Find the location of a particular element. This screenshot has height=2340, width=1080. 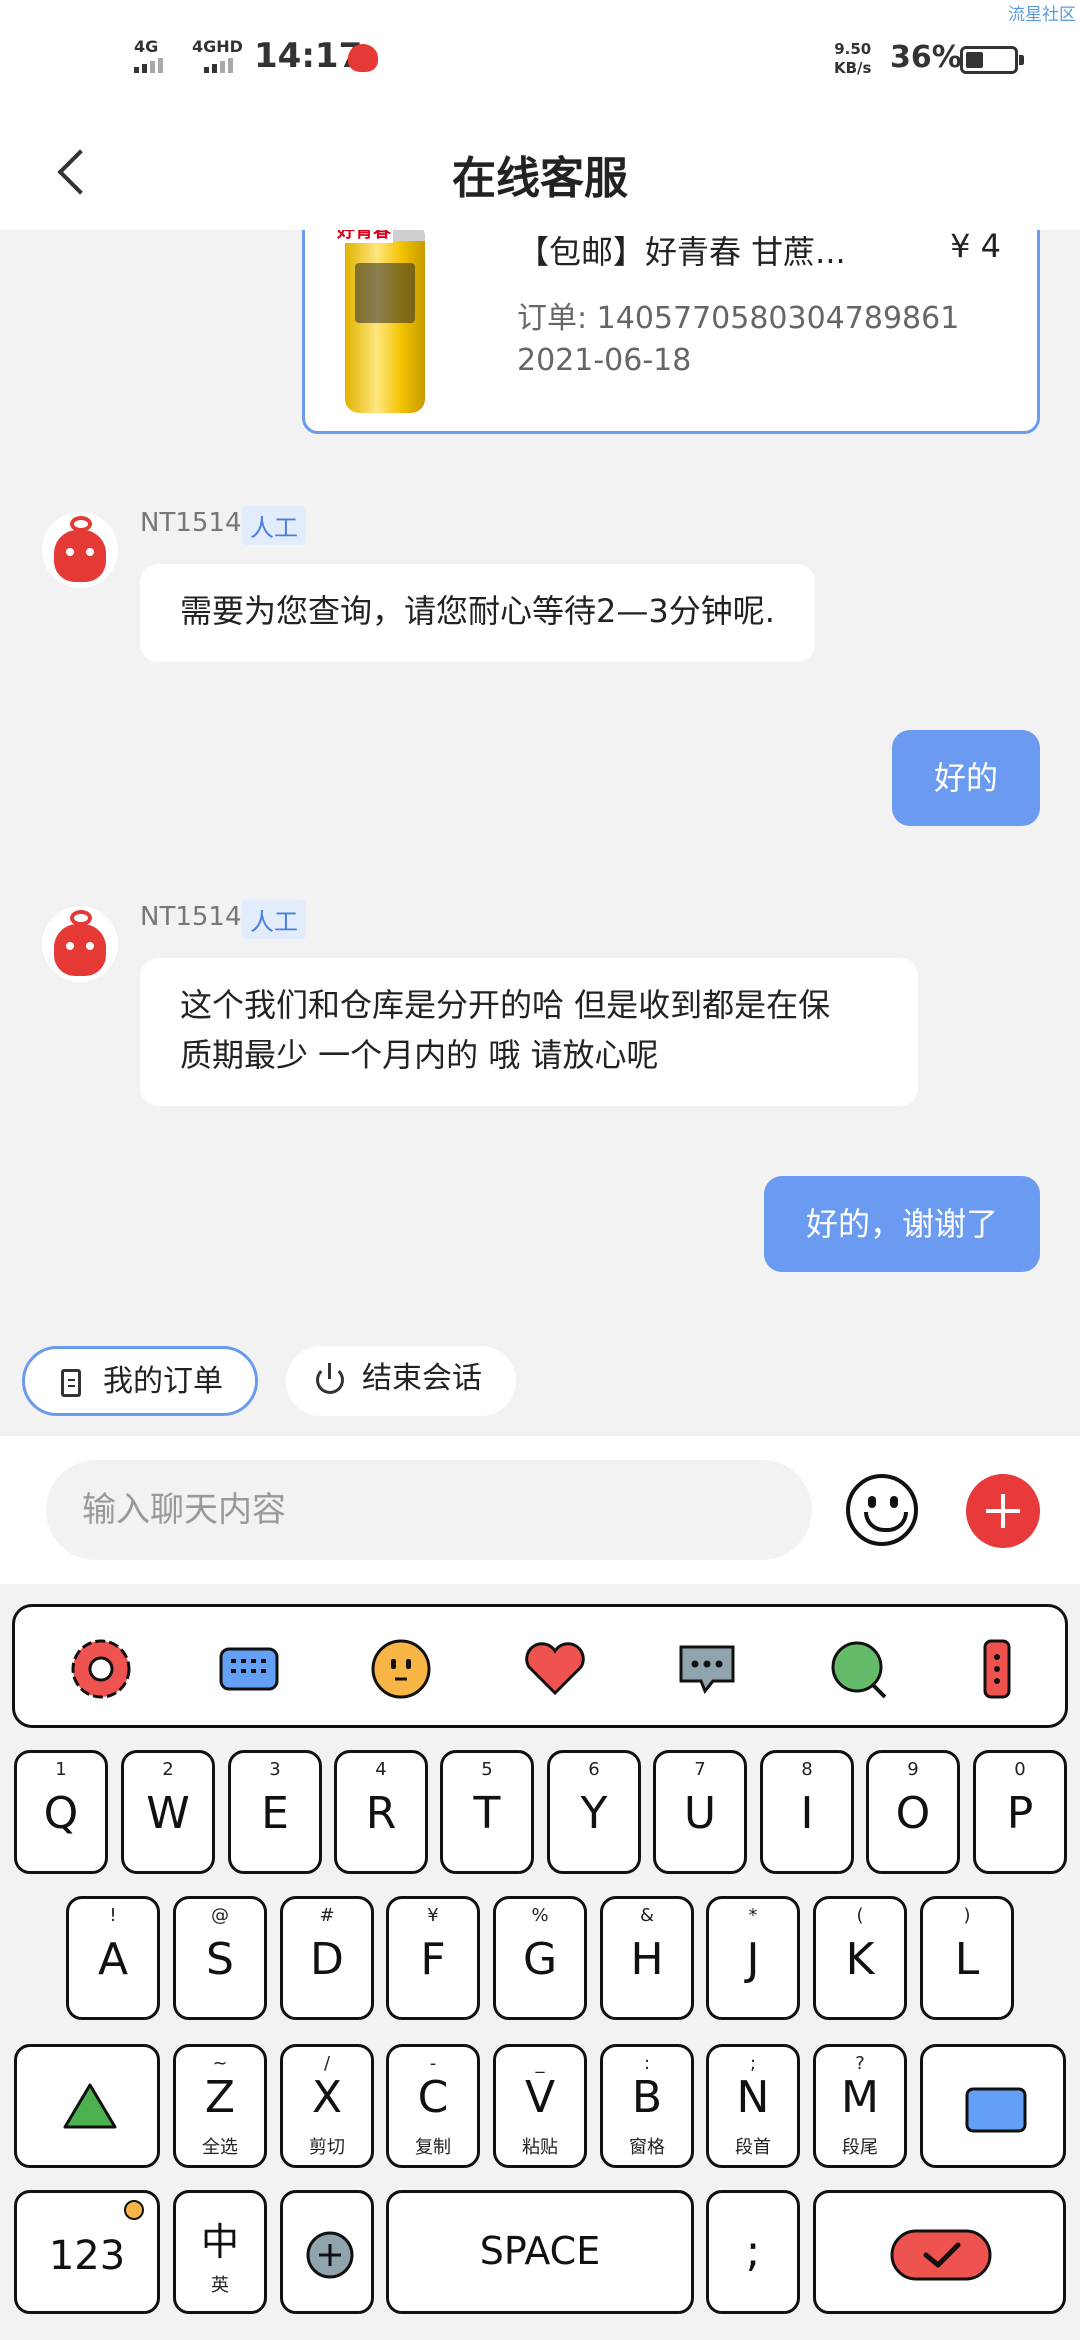

key-sub: 3 is located at coordinates (275, 1769).